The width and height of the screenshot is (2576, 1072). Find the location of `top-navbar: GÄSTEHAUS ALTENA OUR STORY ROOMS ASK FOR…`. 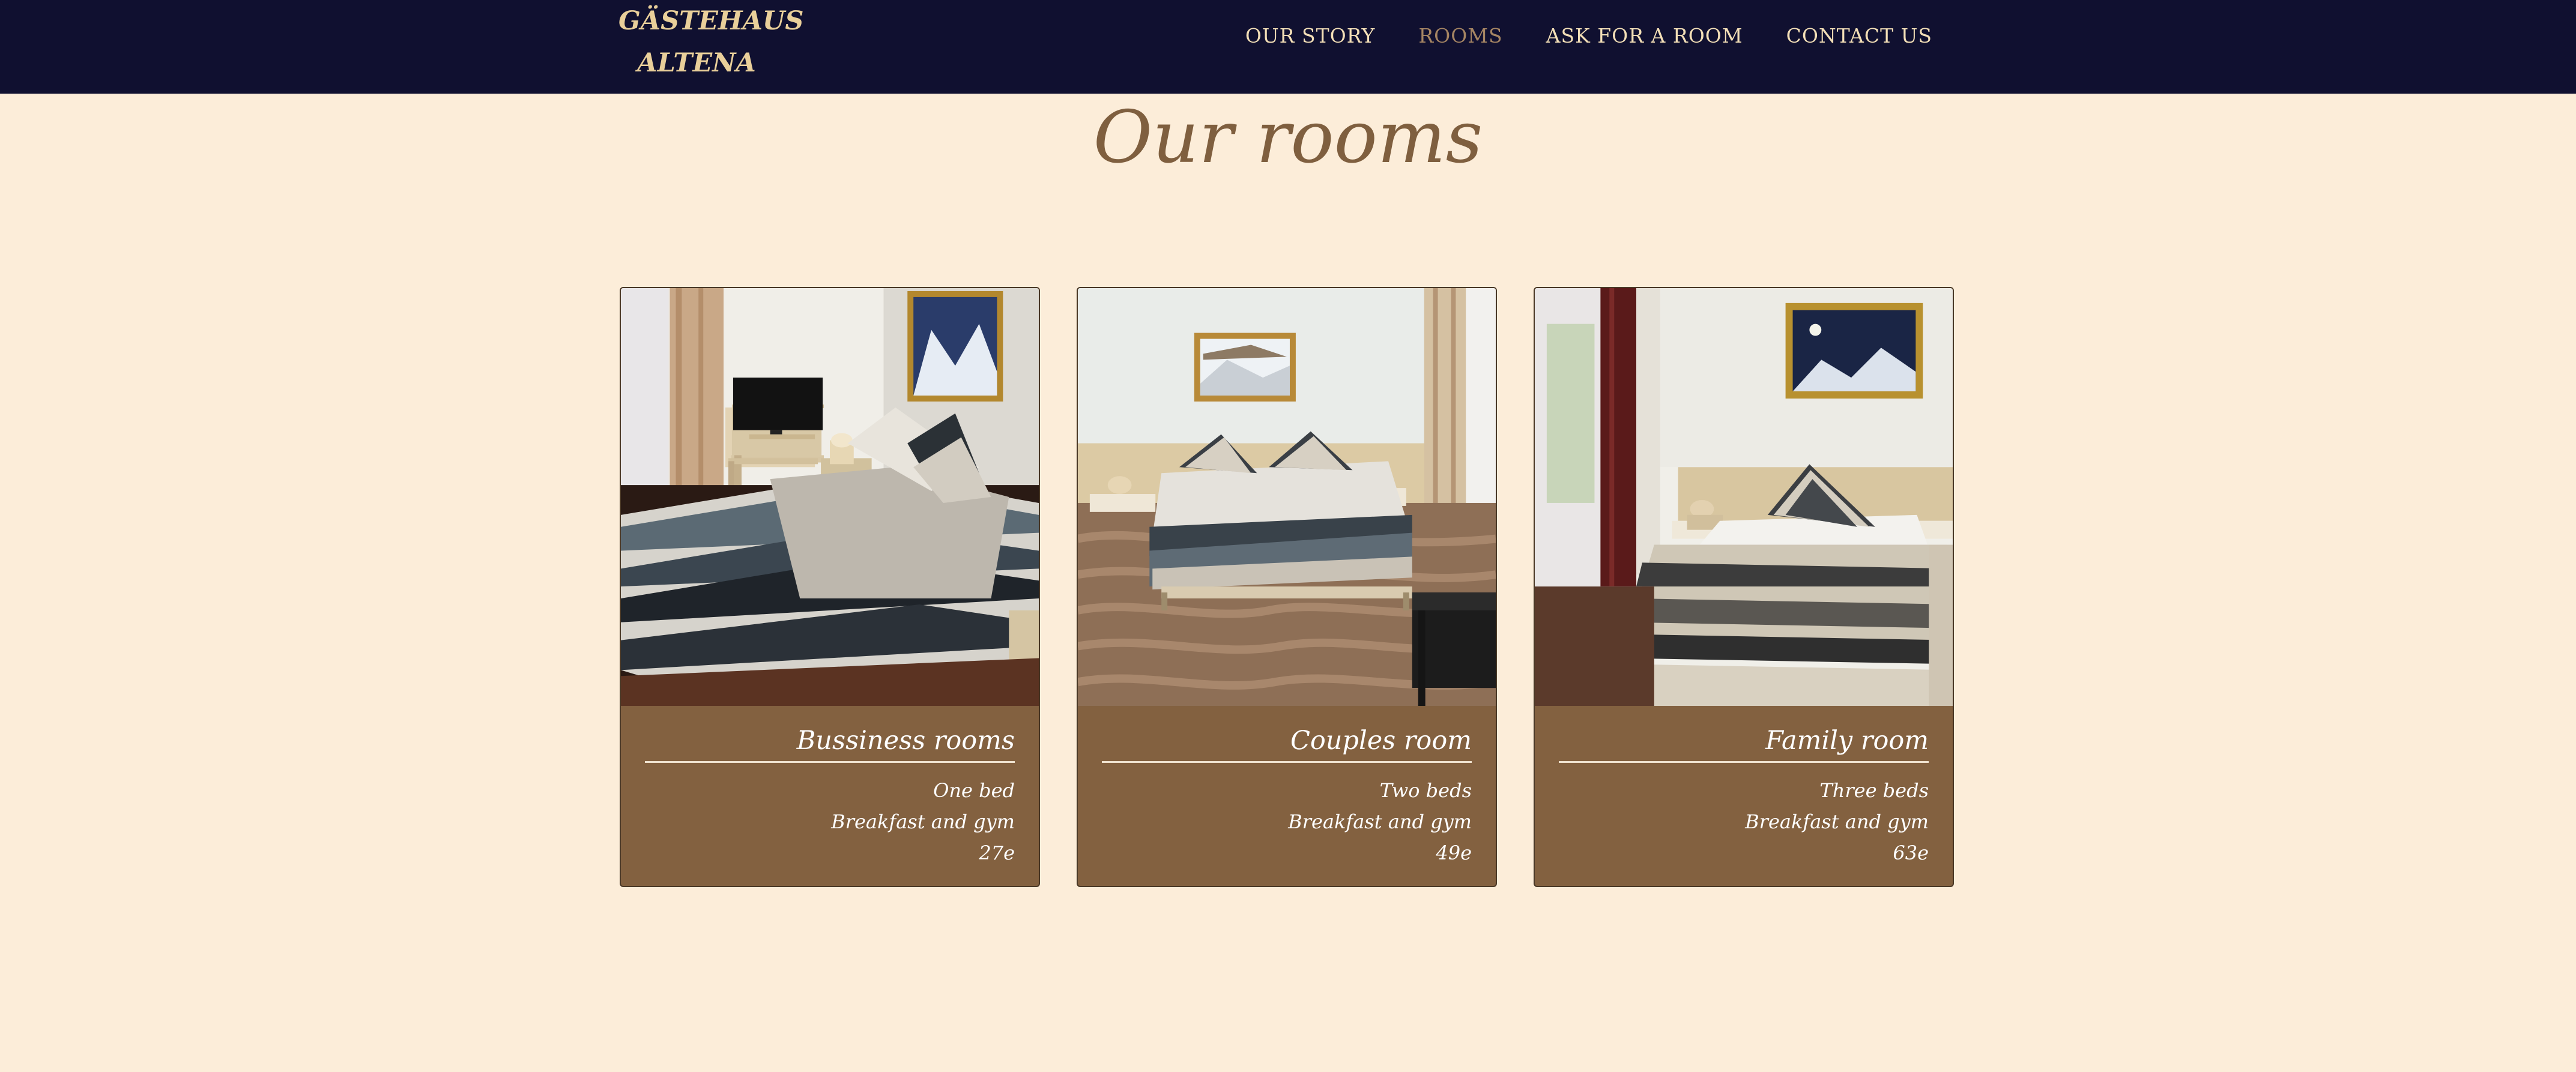

top-navbar: GÄSTEHAUS ALTENA OUR STORY ROOMS ASK FOR… is located at coordinates (1288, 47).